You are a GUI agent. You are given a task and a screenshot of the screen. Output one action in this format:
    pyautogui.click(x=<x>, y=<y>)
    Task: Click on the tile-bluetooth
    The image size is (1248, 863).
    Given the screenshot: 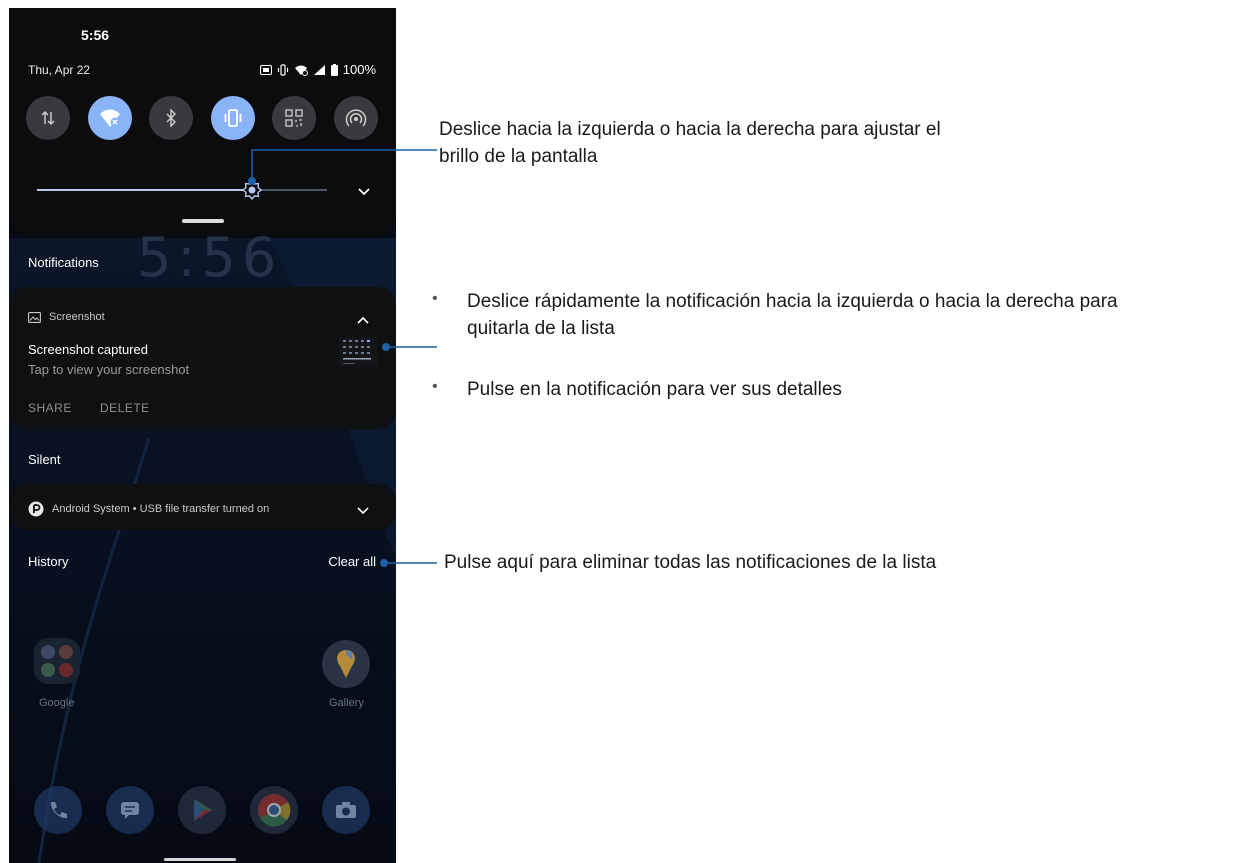 What is the action you would take?
    pyautogui.click(x=171, y=118)
    